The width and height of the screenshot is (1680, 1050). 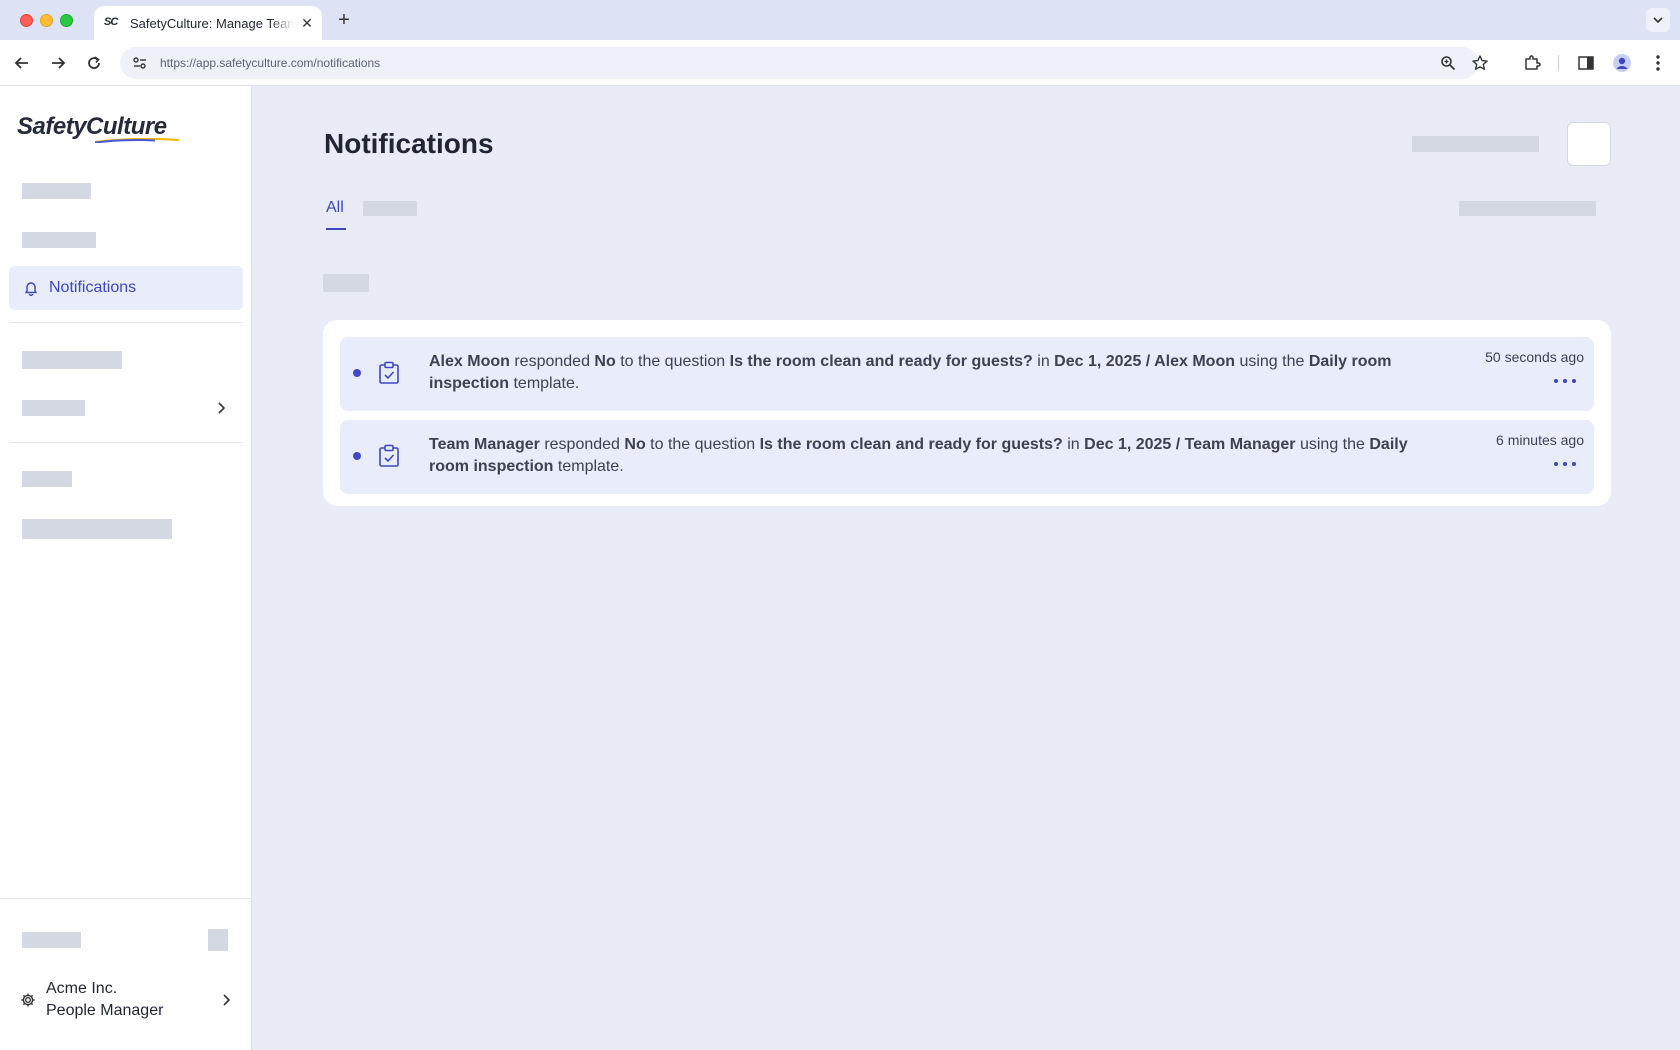 What do you see at coordinates (140, 63) in the screenshot?
I see `site-settings-icon` at bounding box center [140, 63].